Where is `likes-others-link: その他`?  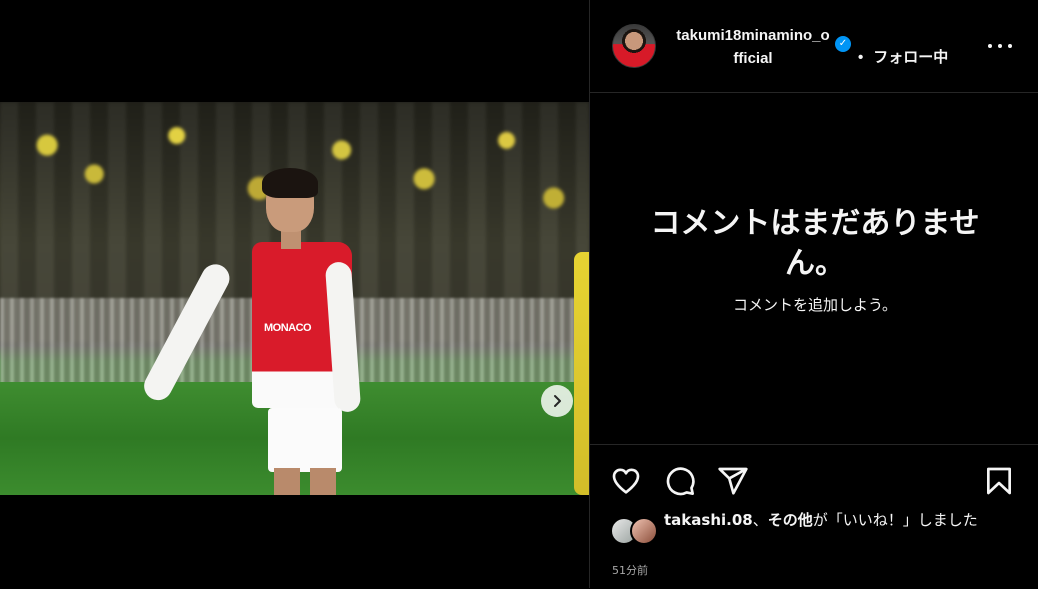 likes-others-link: その他 is located at coordinates (790, 520).